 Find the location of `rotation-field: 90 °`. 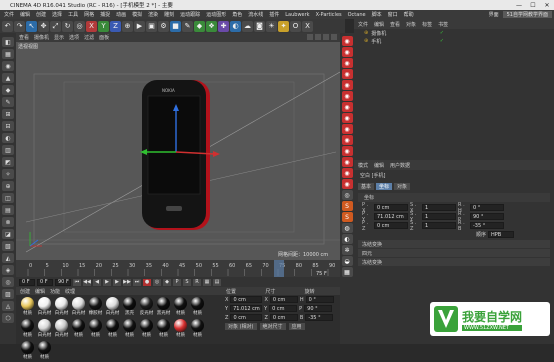

rotation-field: 90 ° is located at coordinates (318, 308).